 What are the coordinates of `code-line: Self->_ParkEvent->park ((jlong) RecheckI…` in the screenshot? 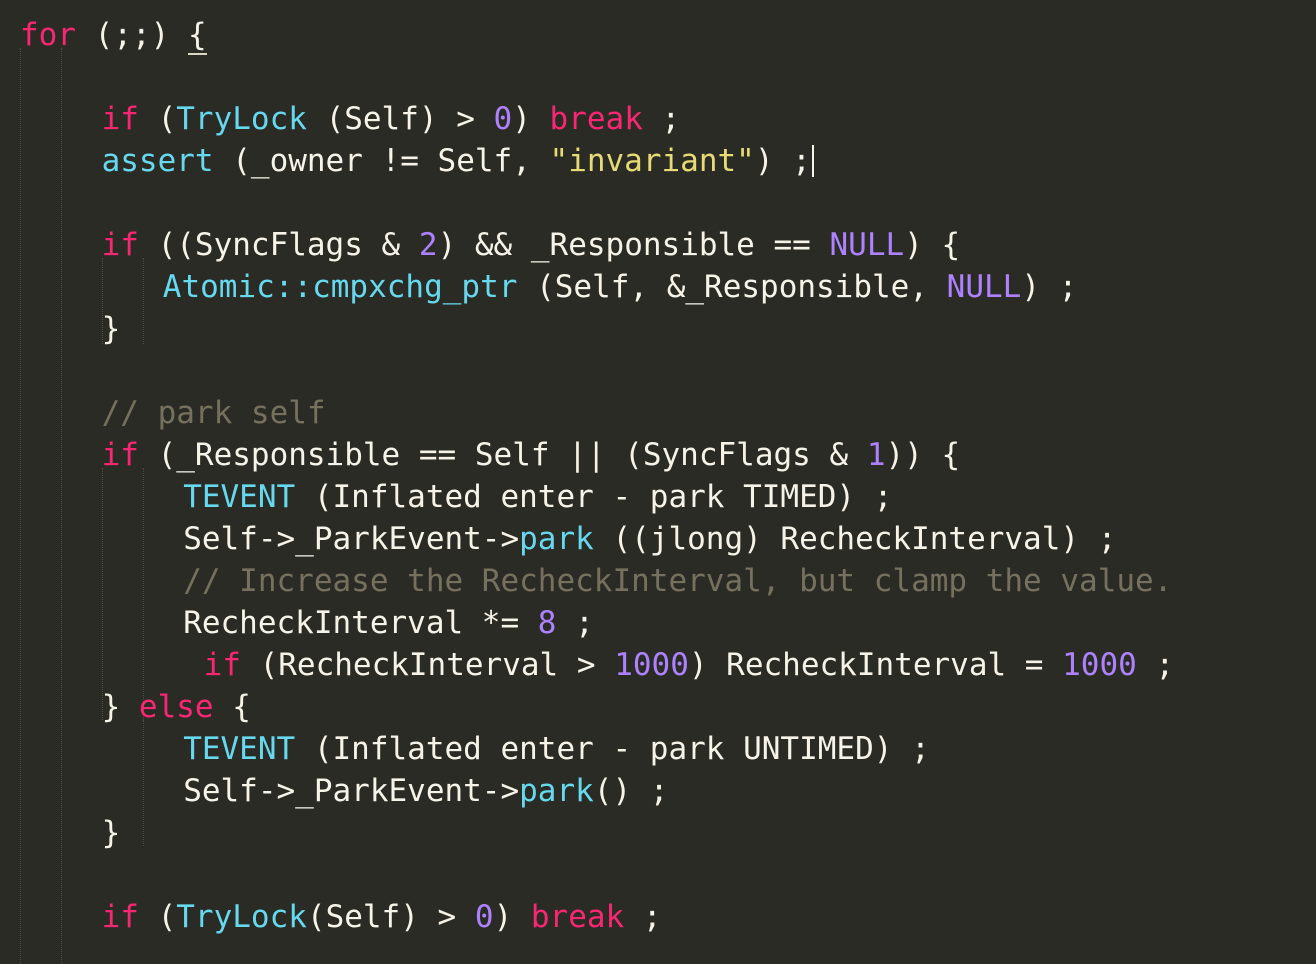 It's located at (658, 539).